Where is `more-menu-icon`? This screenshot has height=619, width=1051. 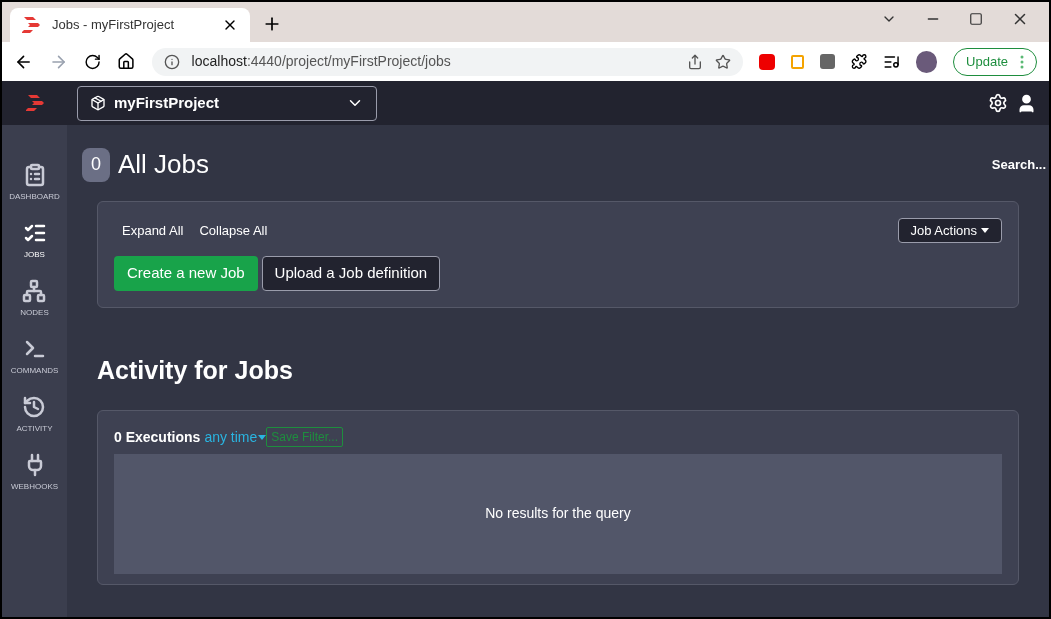
more-menu-icon is located at coordinates (1022, 61).